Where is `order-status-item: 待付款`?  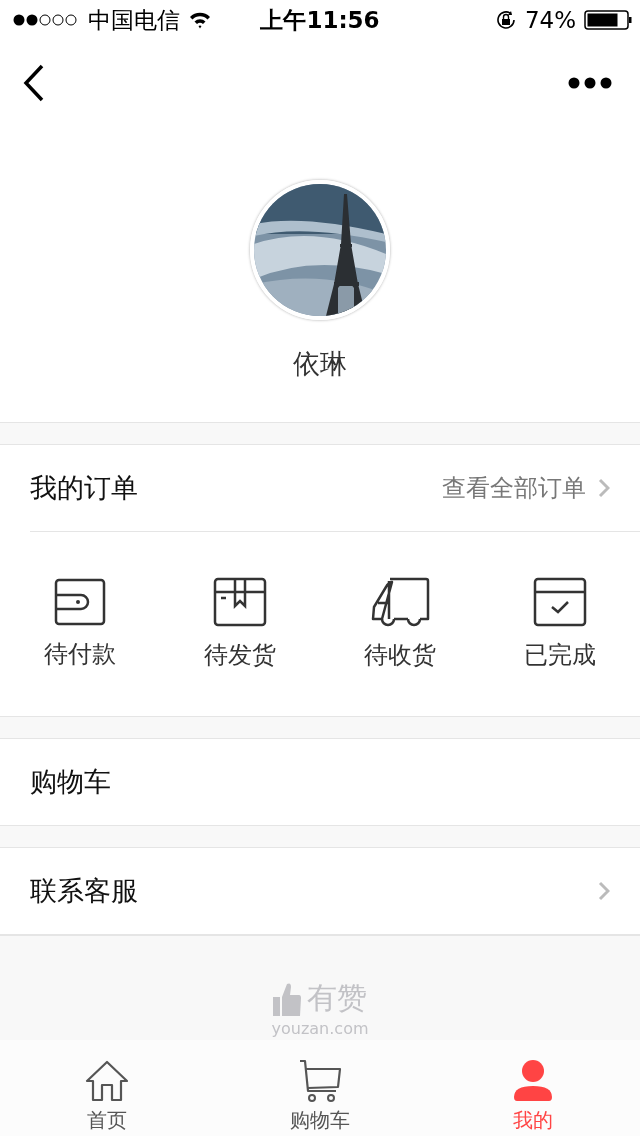 order-status-item: 待付款 is located at coordinates (80, 624).